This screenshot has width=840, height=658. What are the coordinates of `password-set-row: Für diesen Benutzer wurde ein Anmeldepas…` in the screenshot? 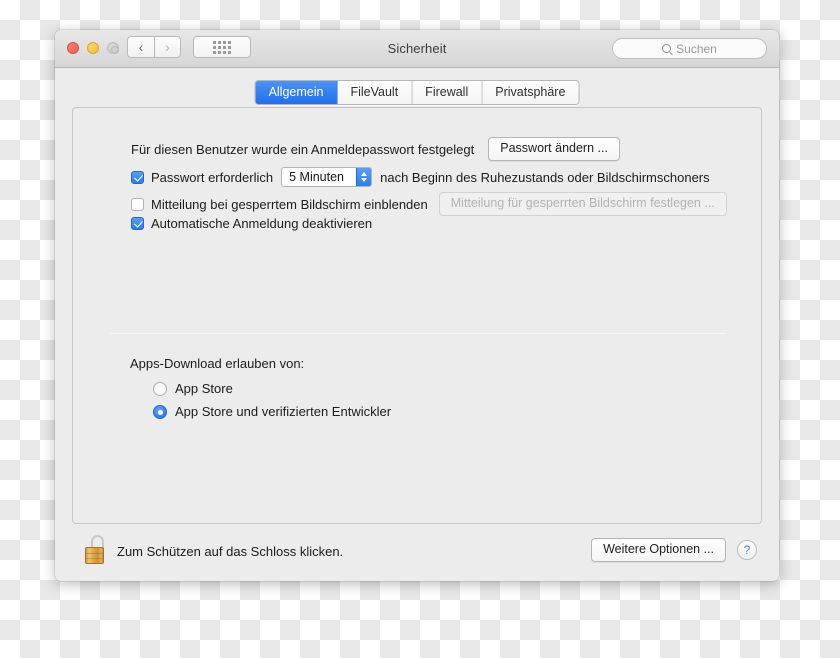 It's located at (375, 149).